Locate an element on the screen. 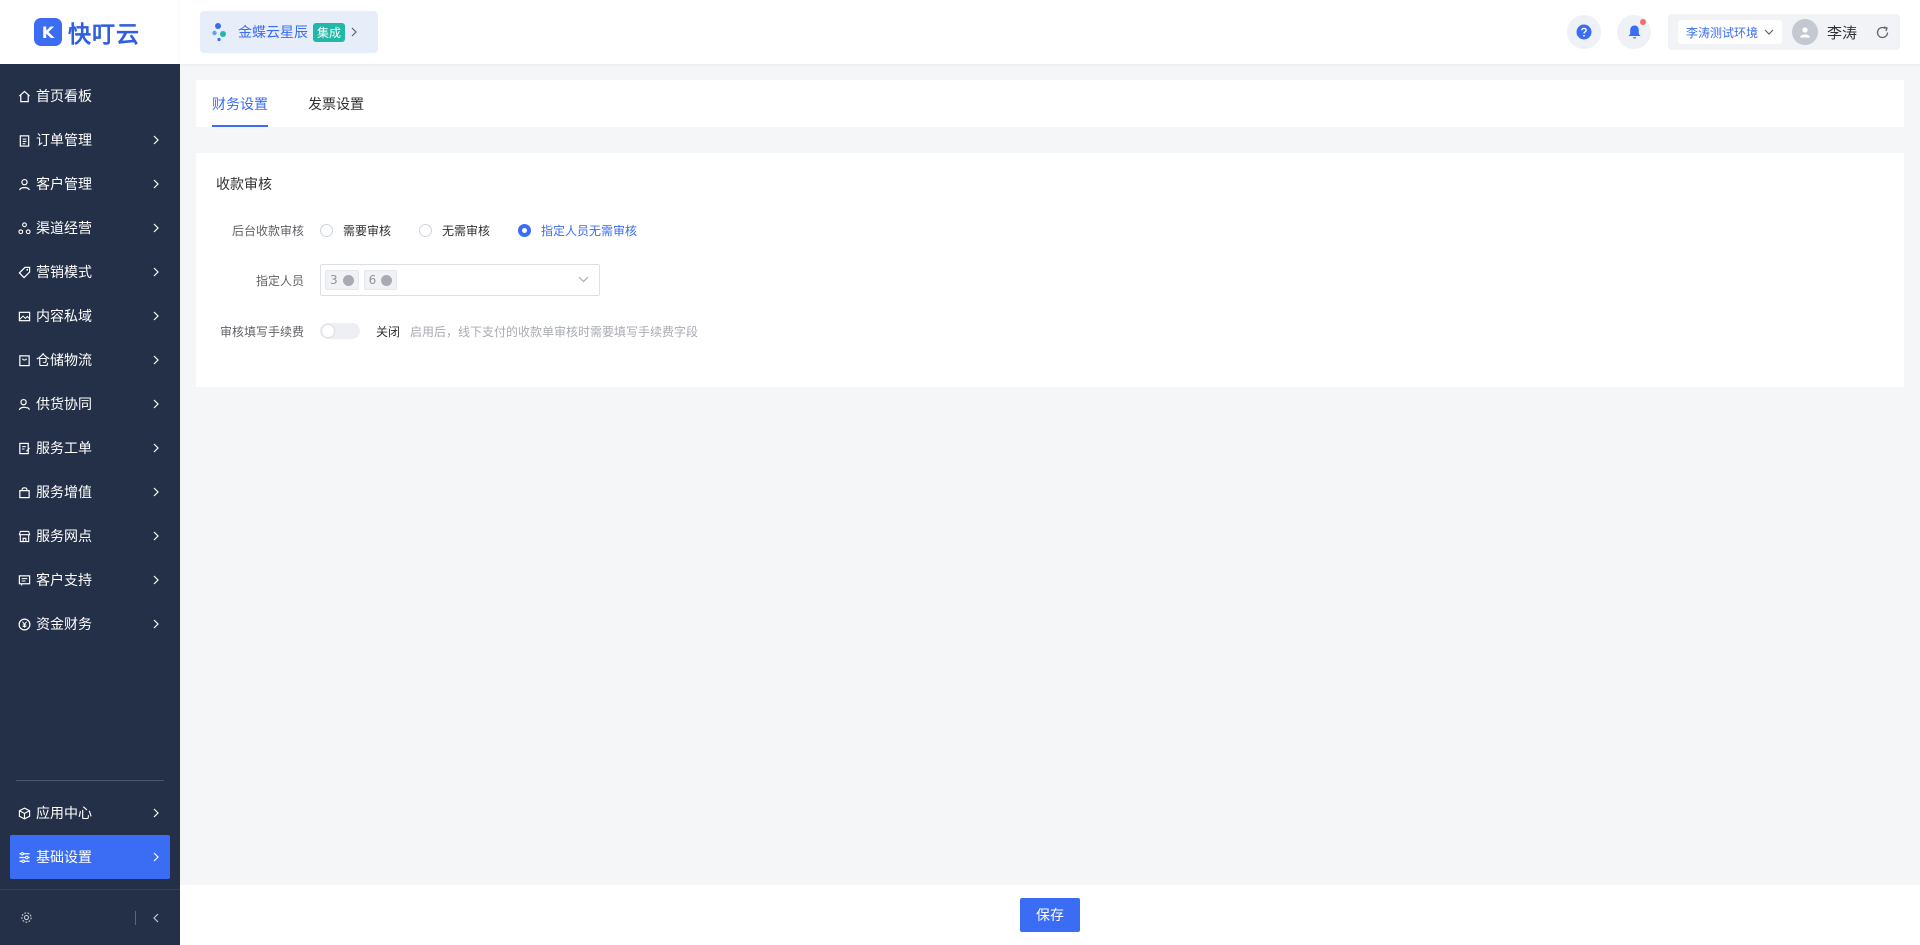 The width and height of the screenshot is (1920, 945). support-icon is located at coordinates (24, 580).